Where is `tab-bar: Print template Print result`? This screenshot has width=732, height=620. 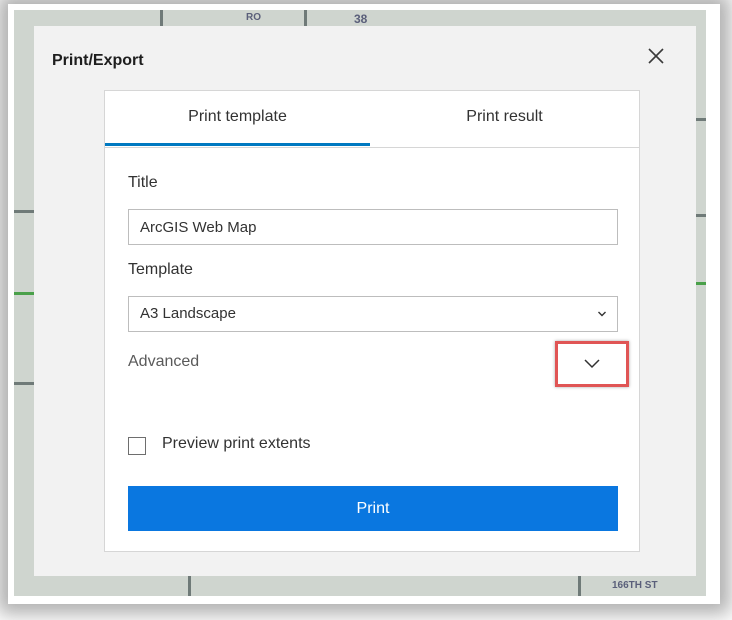 tab-bar: Print template Print result is located at coordinates (372, 119).